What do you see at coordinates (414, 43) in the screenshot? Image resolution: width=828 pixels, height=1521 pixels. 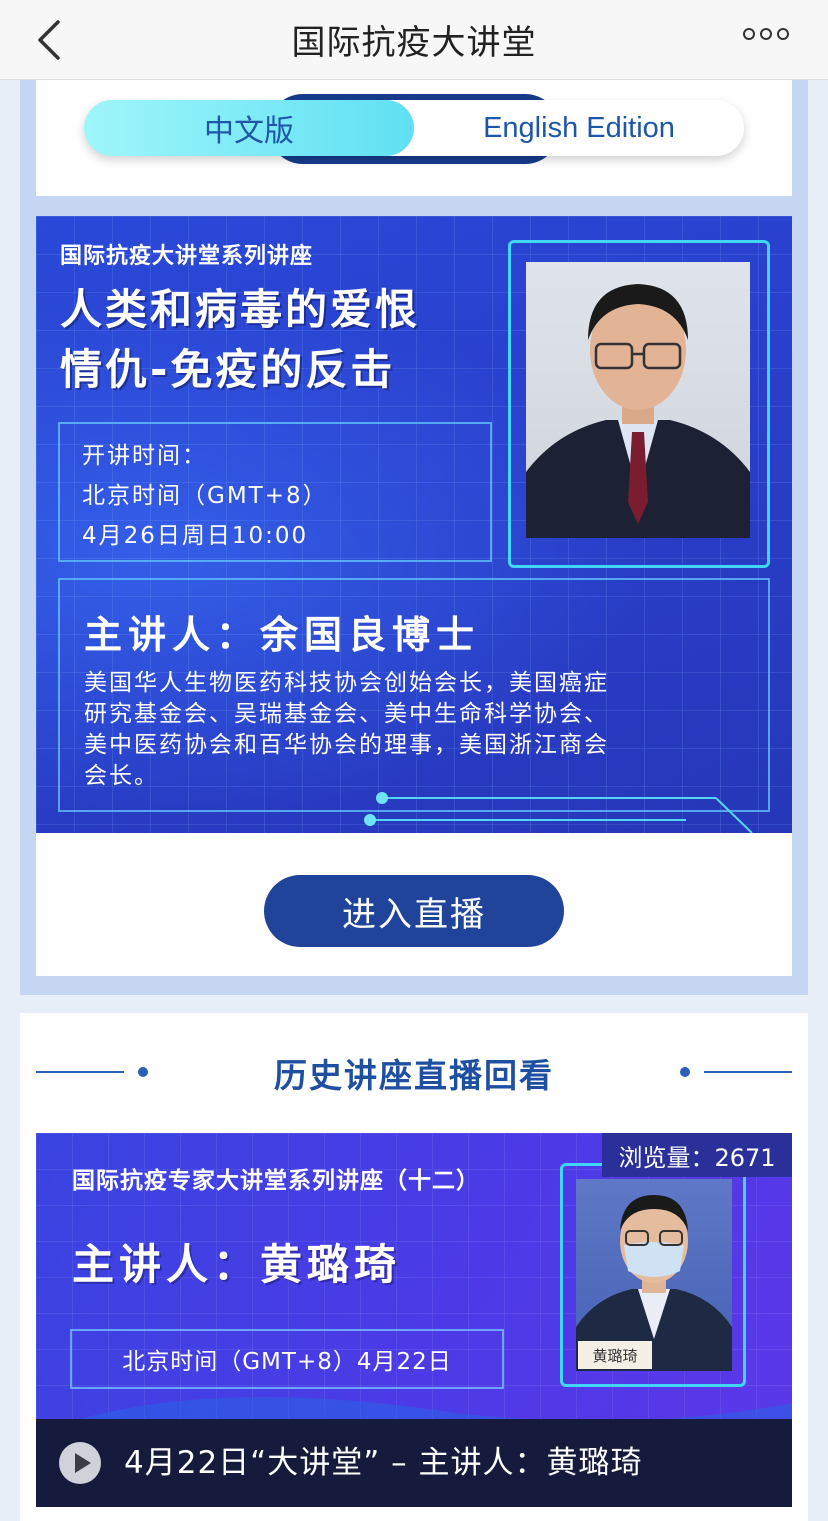 I see `page-title: 国际抗疫大讲堂` at bounding box center [414, 43].